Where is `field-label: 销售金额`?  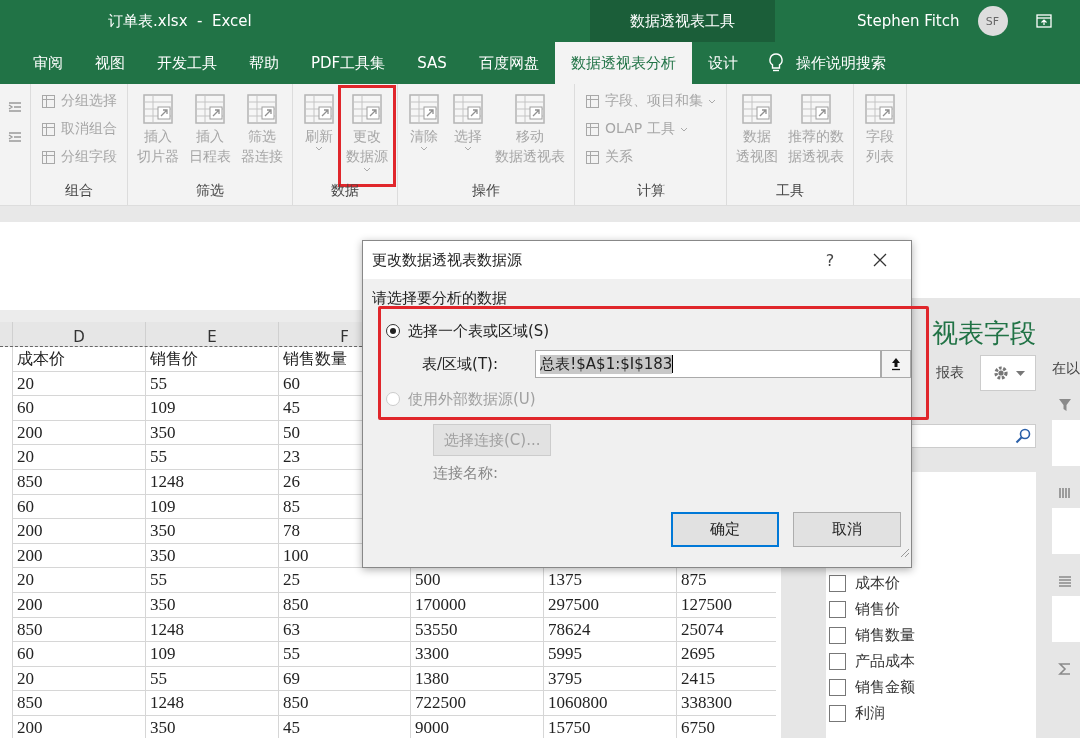 field-label: 销售金额 is located at coordinates (885, 687).